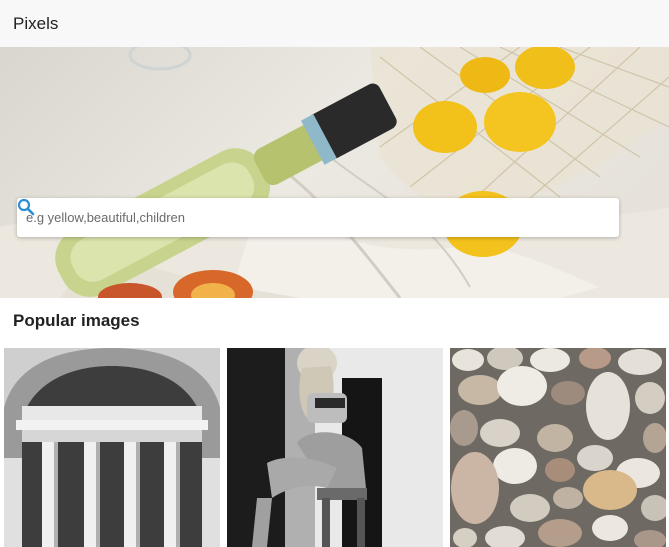  What do you see at coordinates (334, 23) in the screenshot?
I see `app-bar: Pixels` at bounding box center [334, 23].